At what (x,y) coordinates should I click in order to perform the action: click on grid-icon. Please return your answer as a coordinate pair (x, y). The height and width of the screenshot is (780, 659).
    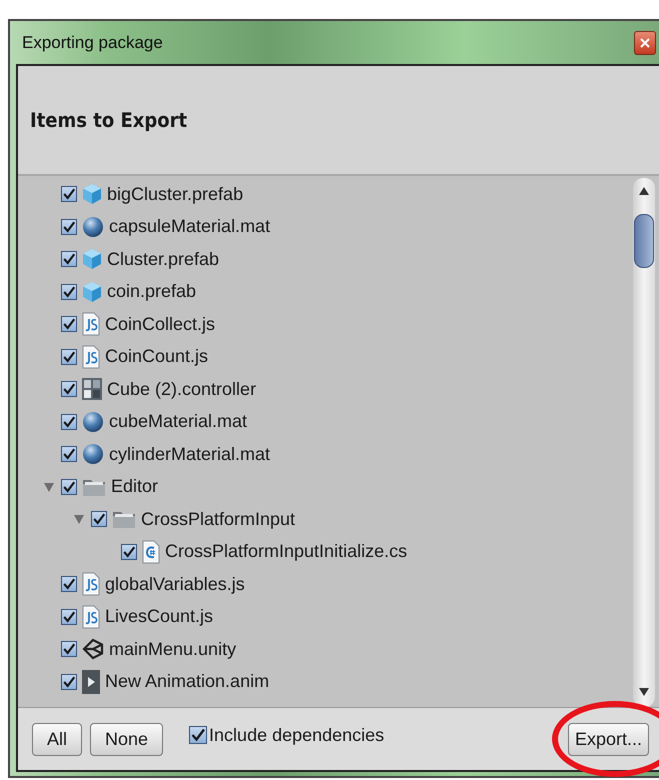
    Looking at the image, I should click on (92, 389).